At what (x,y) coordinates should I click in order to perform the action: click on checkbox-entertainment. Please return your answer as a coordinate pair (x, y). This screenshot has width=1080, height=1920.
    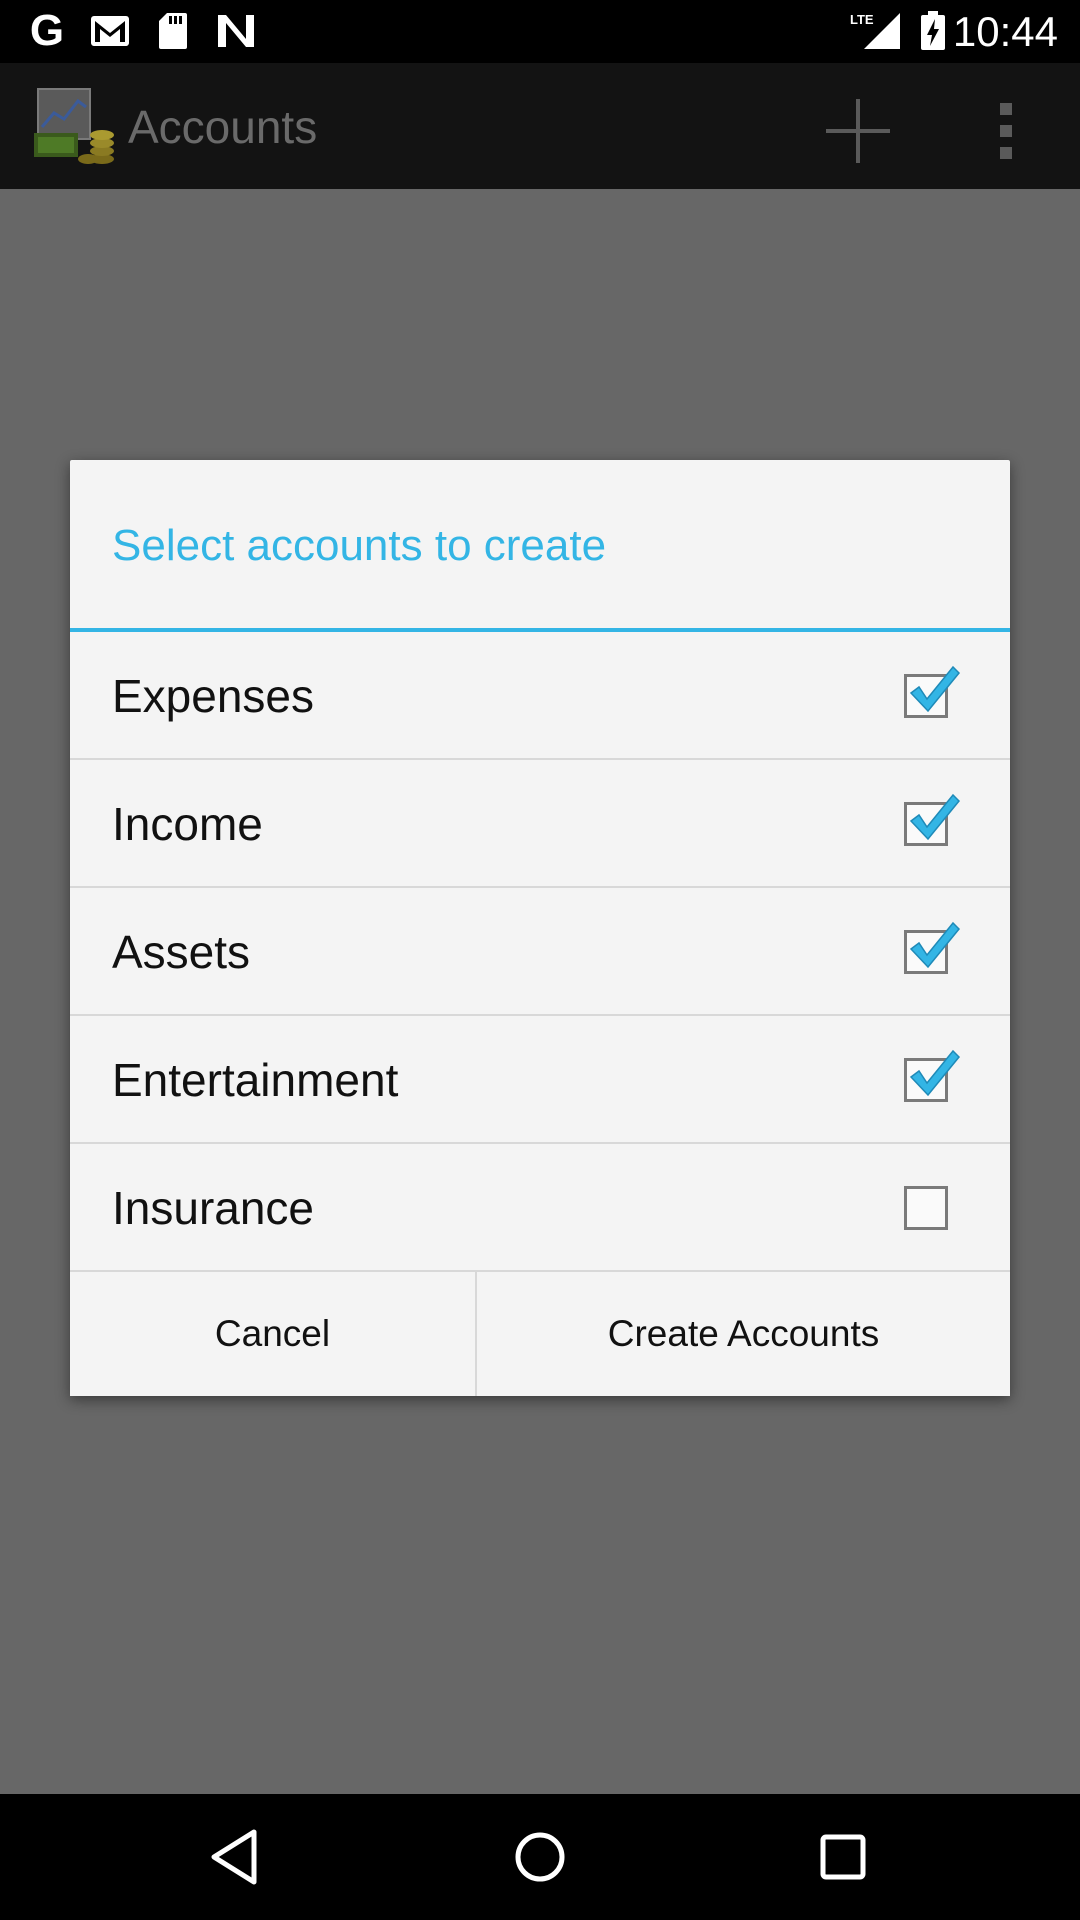
    Looking at the image, I should click on (932, 1075).